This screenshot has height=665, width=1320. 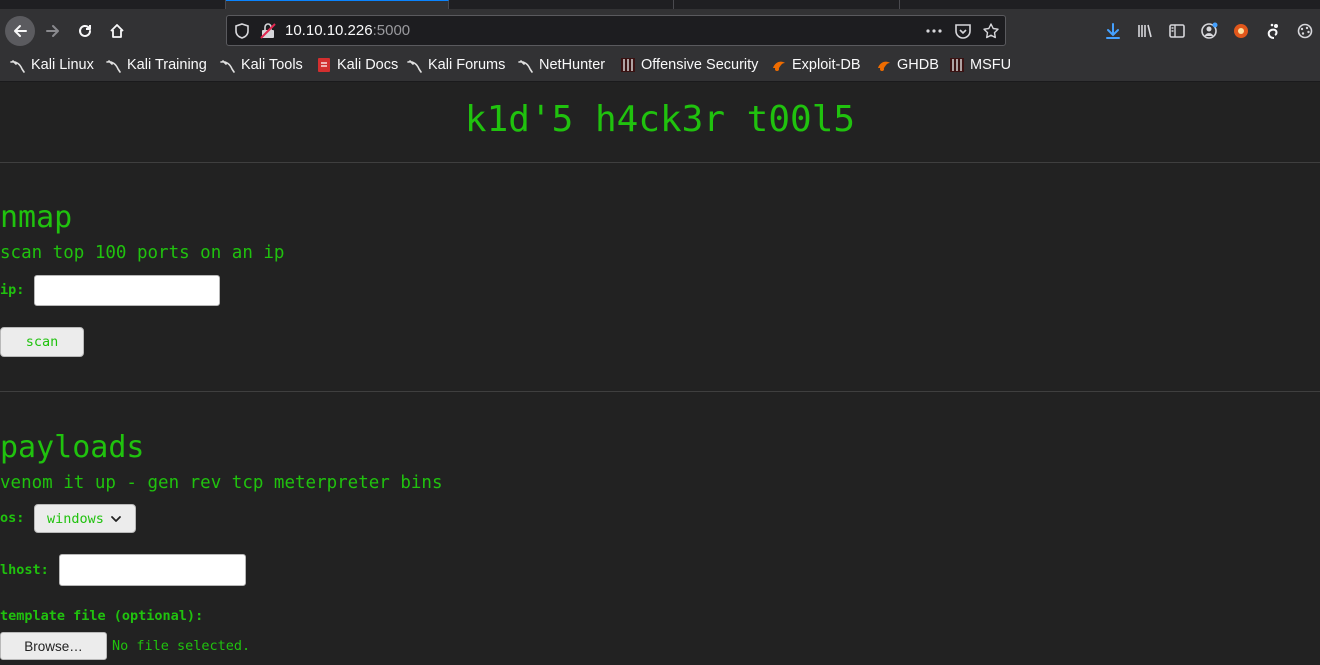 I want to click on bookmark-star-icon, so click(x=991, y=31).